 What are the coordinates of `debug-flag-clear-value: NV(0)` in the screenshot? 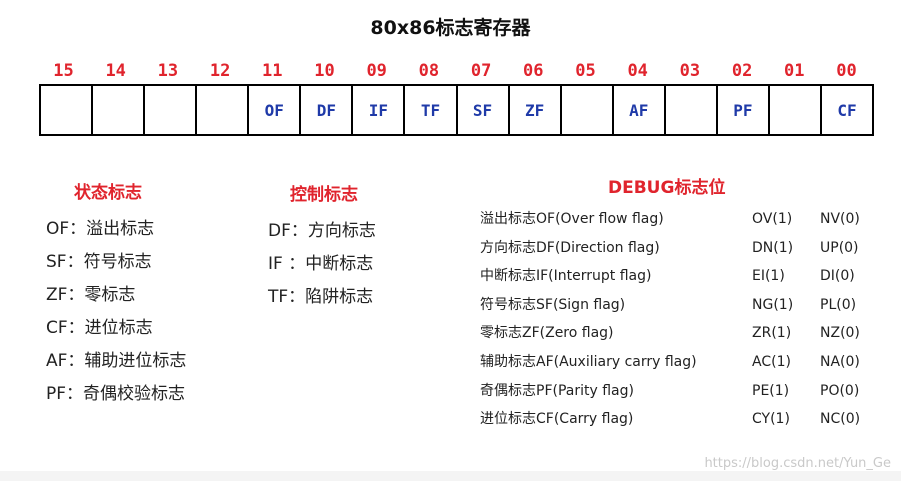 It's located at (840, 219).